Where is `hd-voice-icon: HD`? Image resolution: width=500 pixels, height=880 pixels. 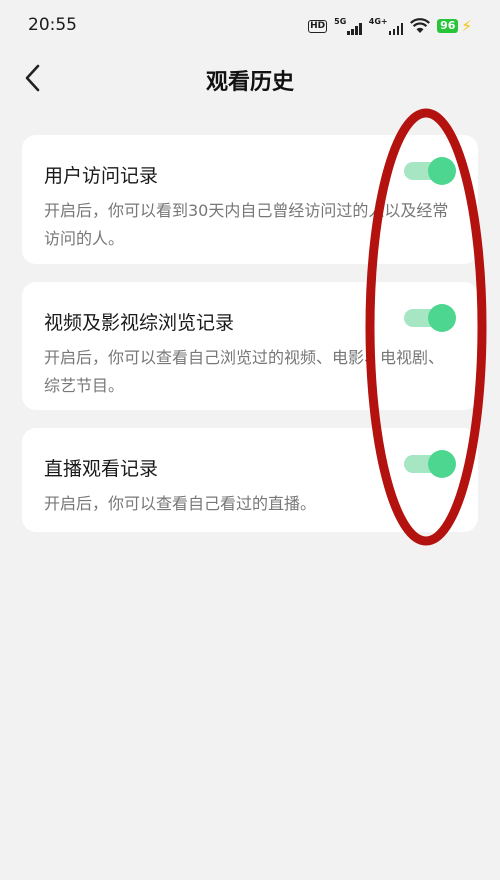
hd-voice-icon: HD is located at coordinates (318, 26).